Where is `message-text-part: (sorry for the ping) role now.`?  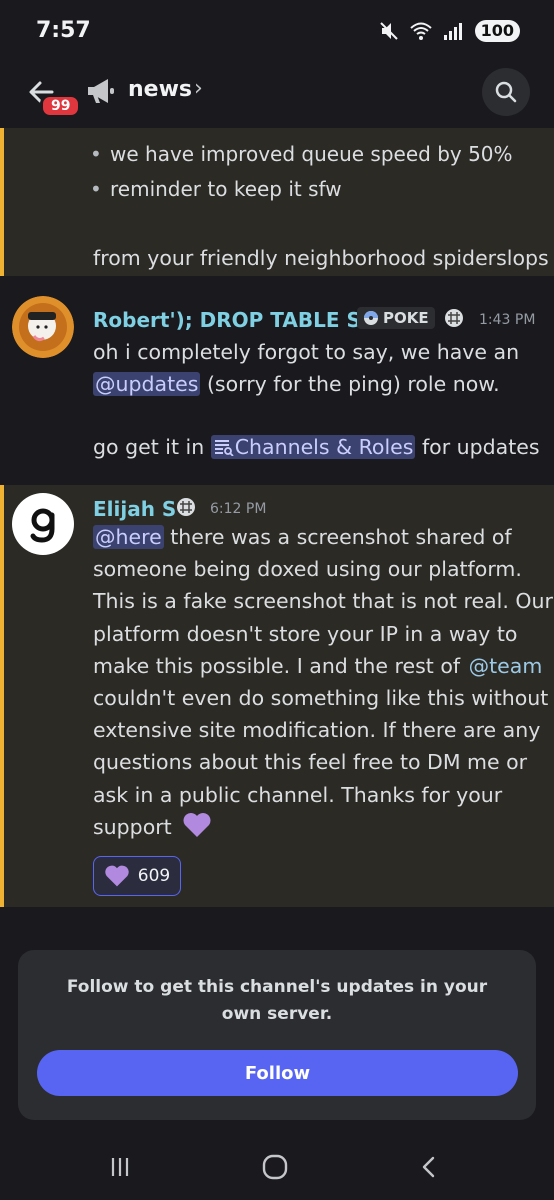 message-text-part: (sorry for the ping) role now. is located at coordinates (350, 384).